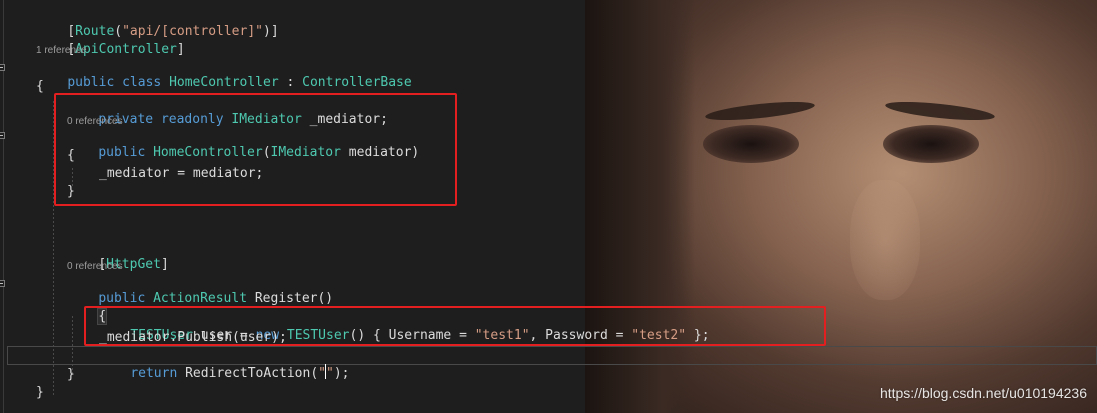 The width and height of the screenshot is (1097, 413). I want to click on class-open-brace: {, so click(40, 87).